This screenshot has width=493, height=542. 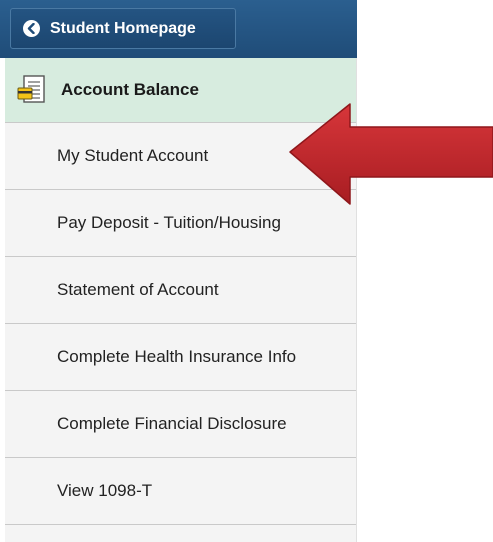 What do you see at coordinates (169, 222) in the screenshot?
I see `menu-item-label: Pay Deposit - Tuition/Housing` at bounding box center [169, 222].